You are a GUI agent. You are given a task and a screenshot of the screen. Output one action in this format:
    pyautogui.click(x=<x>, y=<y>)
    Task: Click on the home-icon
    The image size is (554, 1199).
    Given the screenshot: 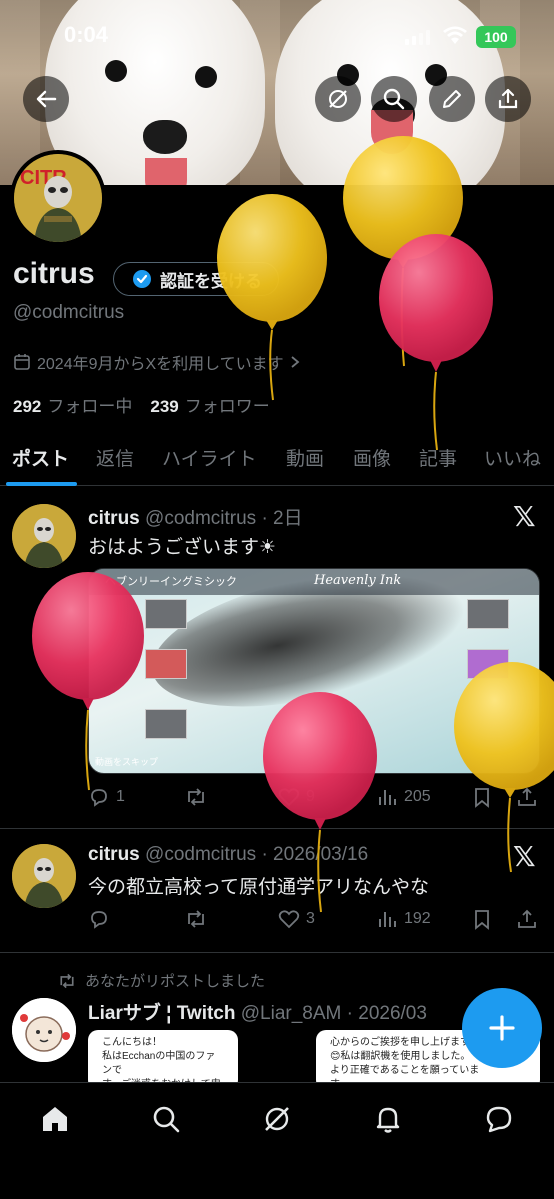 What is the action you would take?
    pyautogui.click(x=55, y=1119)
    